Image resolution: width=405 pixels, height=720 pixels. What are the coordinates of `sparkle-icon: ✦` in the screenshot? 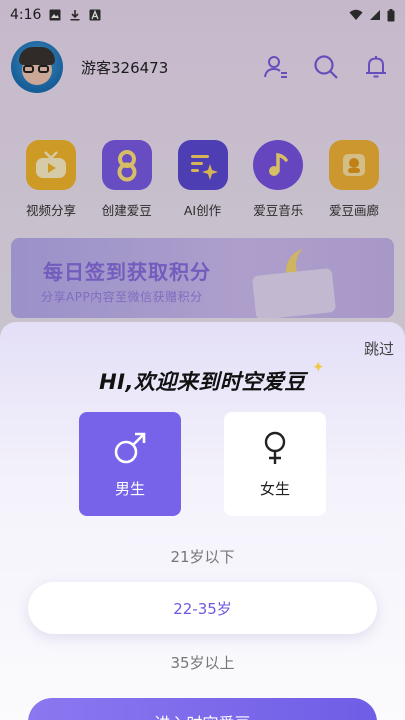 It's located at (318, 367).